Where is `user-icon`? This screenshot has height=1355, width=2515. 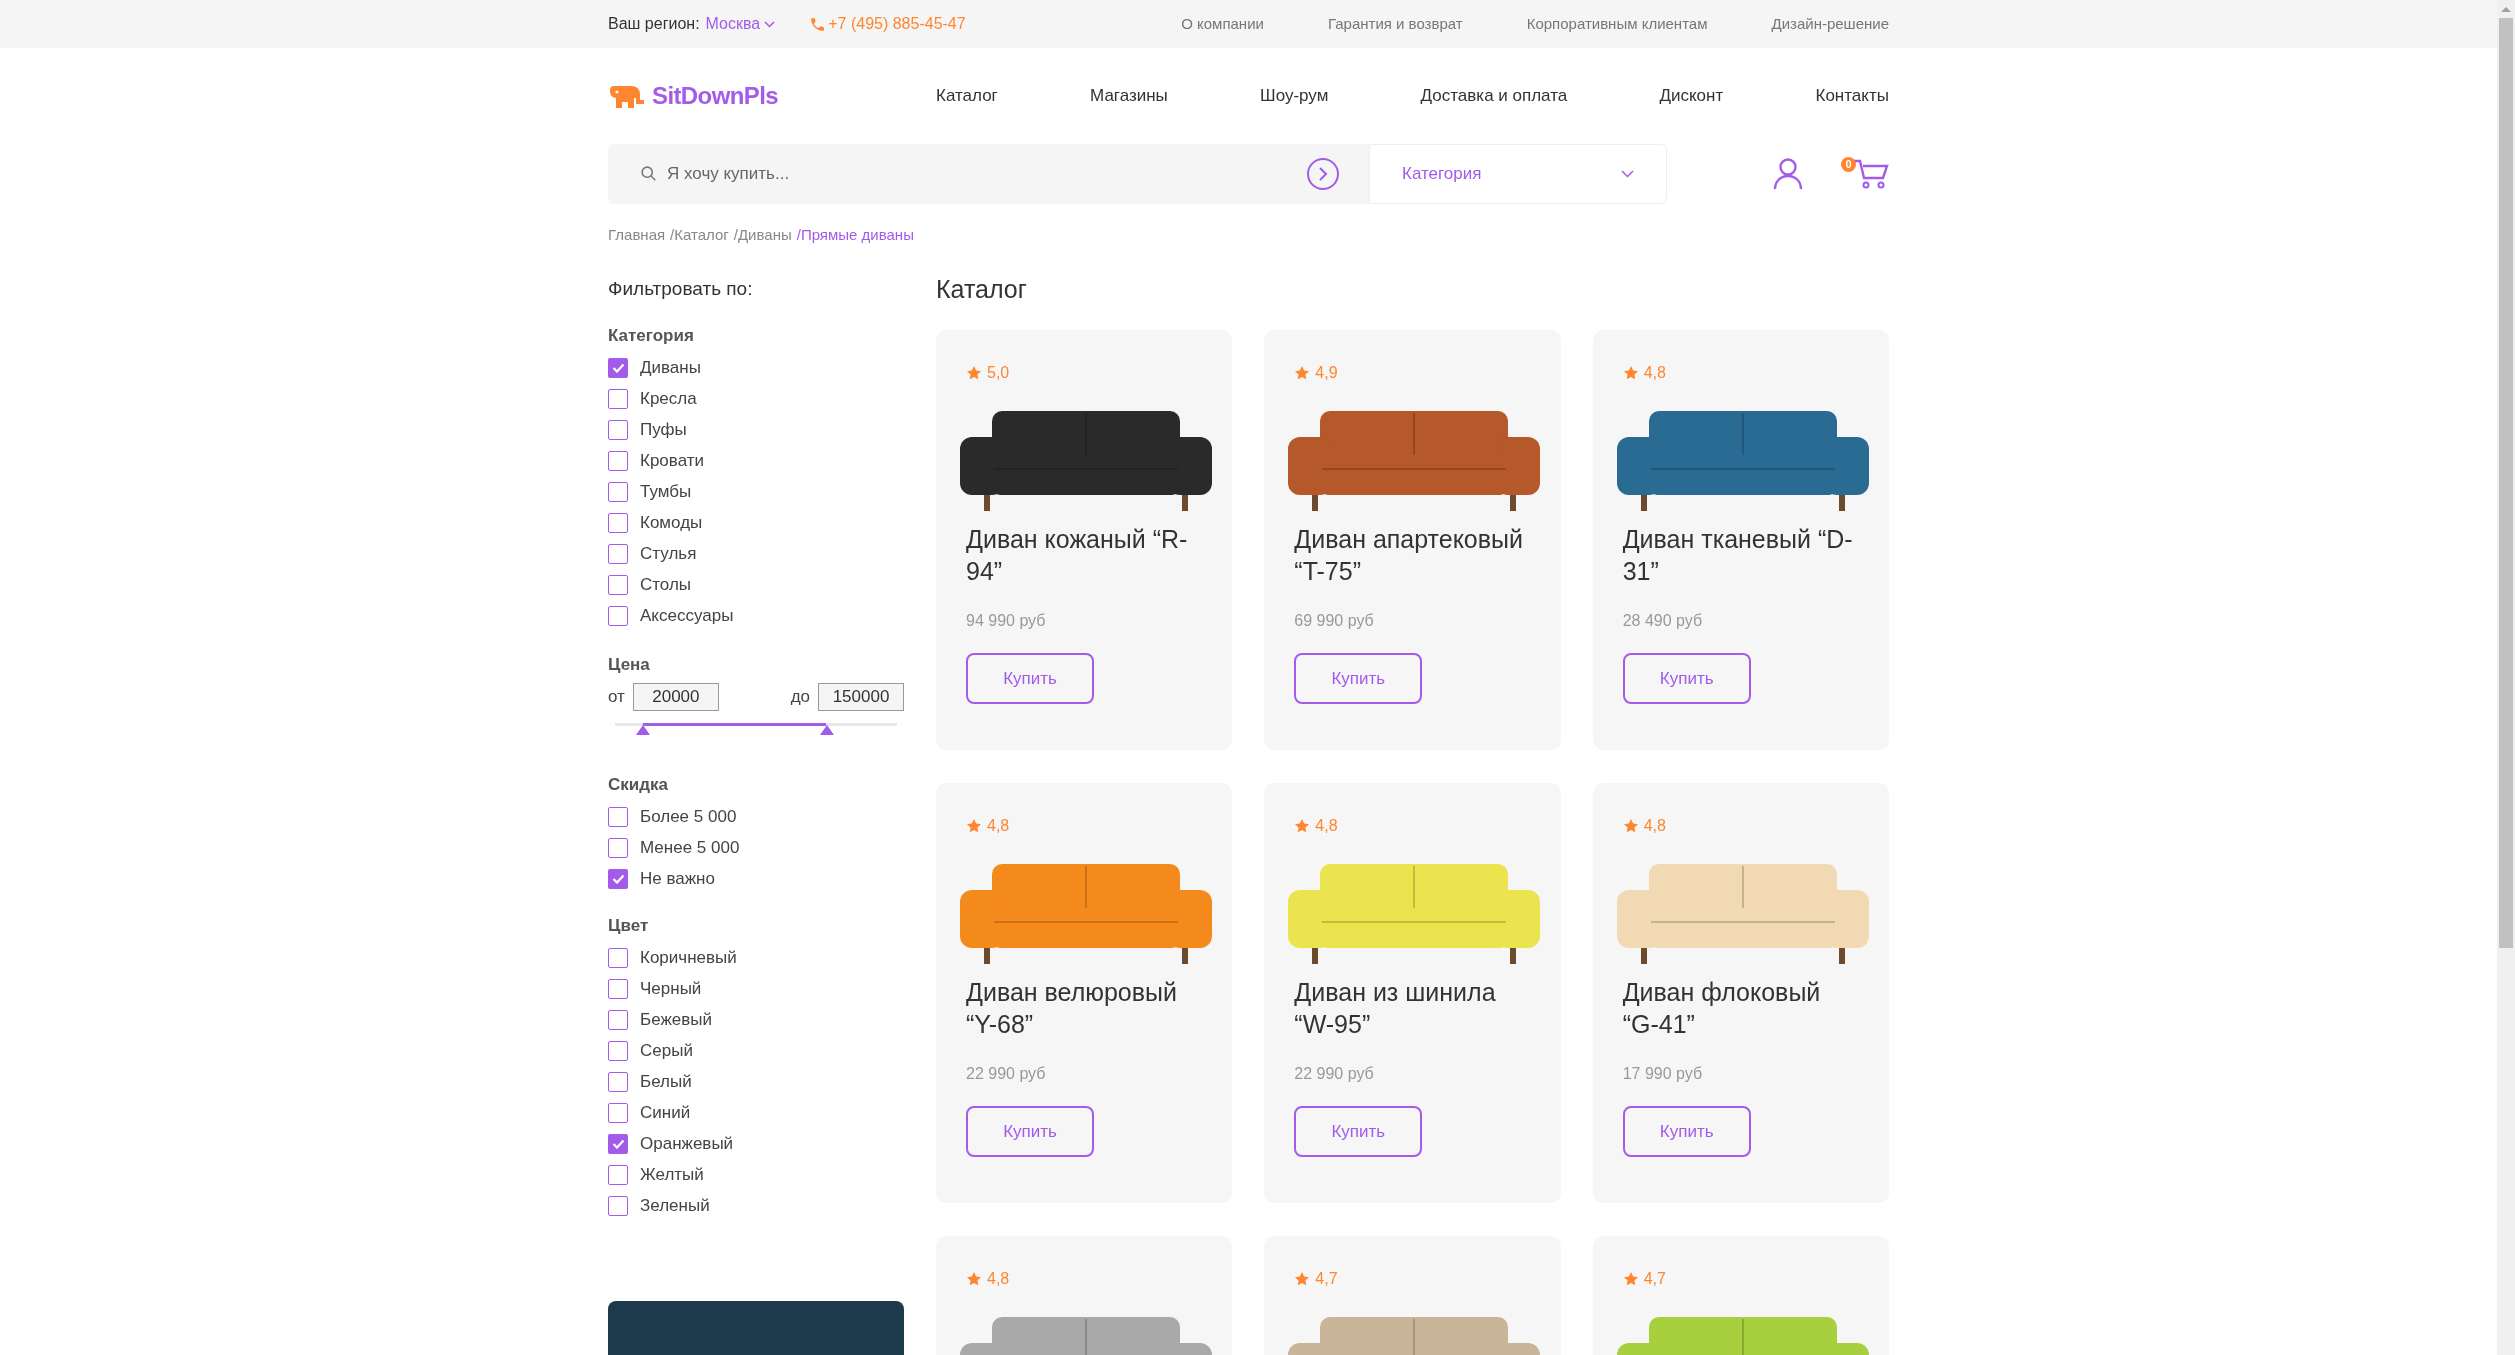
user-icon is located at coordinates (1788, 174).